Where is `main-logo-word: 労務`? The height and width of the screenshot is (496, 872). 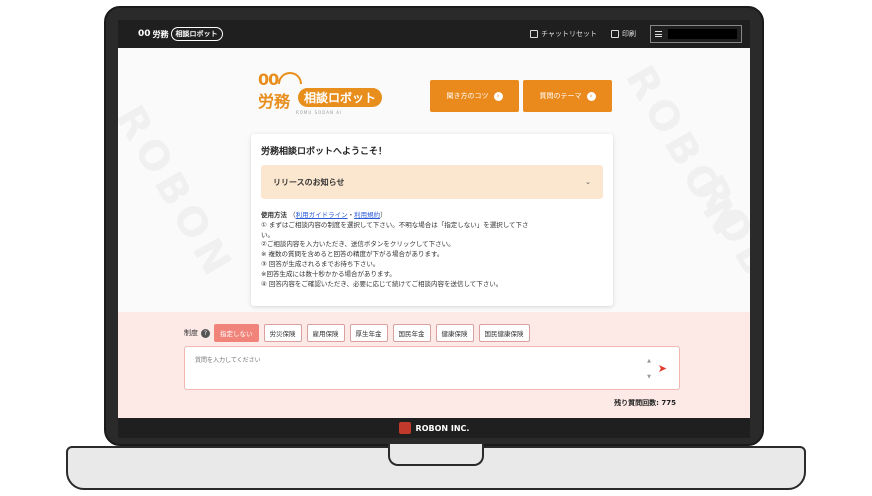
main-logo-word: 労務 is located at coordinates (274, 101).